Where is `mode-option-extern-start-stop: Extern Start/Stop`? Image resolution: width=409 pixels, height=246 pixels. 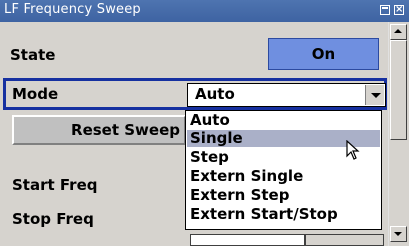 mode-option-extern-start-stop: Extern Start/Stop is located at coordinates (283, 214).